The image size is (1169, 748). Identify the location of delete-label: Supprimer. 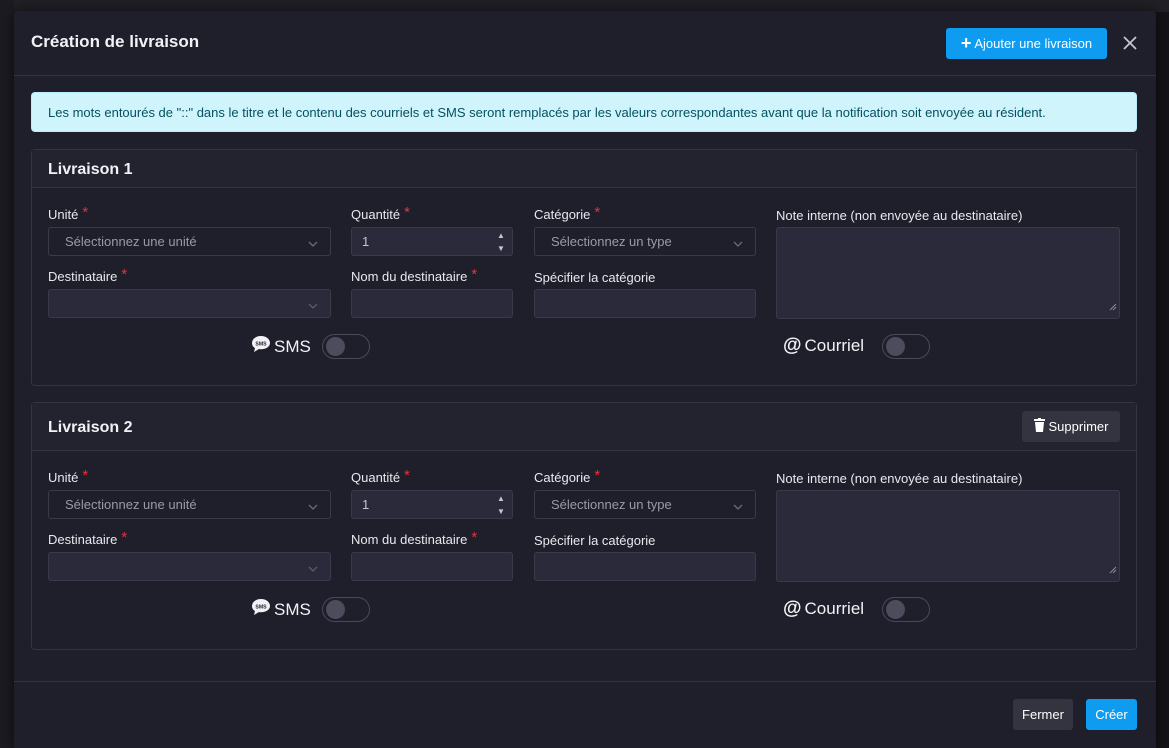
(1078, 426).